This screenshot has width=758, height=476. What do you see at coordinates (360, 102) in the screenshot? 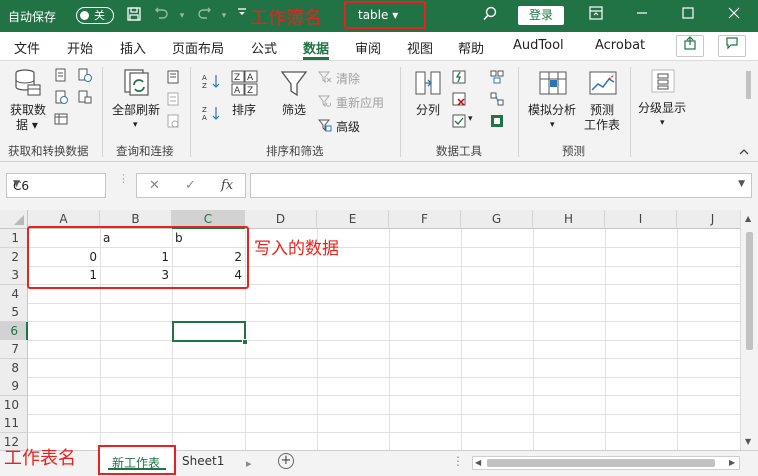
I see `reapply-label: 重新应用` at bounding box center [360, 102].